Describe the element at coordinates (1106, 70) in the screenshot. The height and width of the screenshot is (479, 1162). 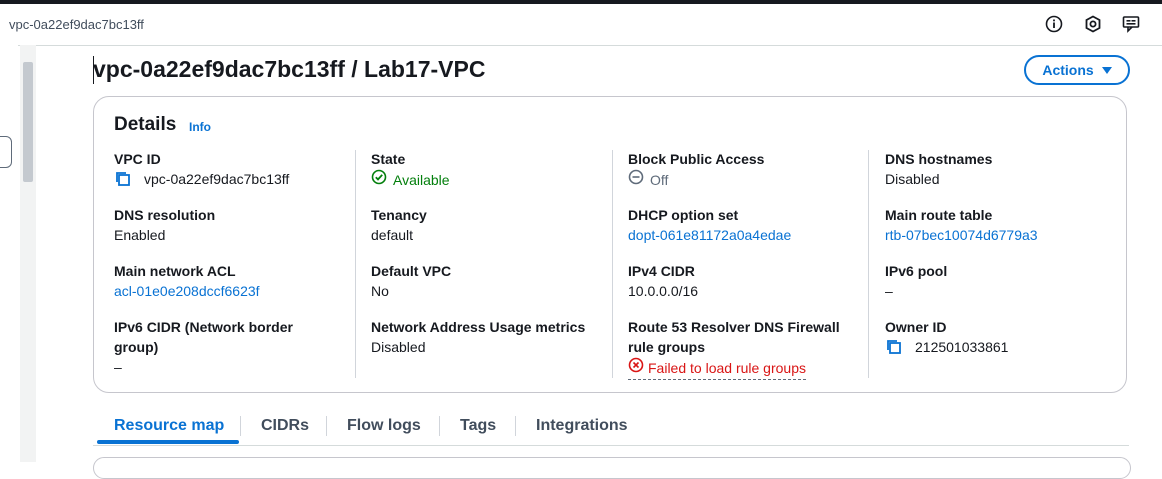
I see `caret-down-icon` at that location.